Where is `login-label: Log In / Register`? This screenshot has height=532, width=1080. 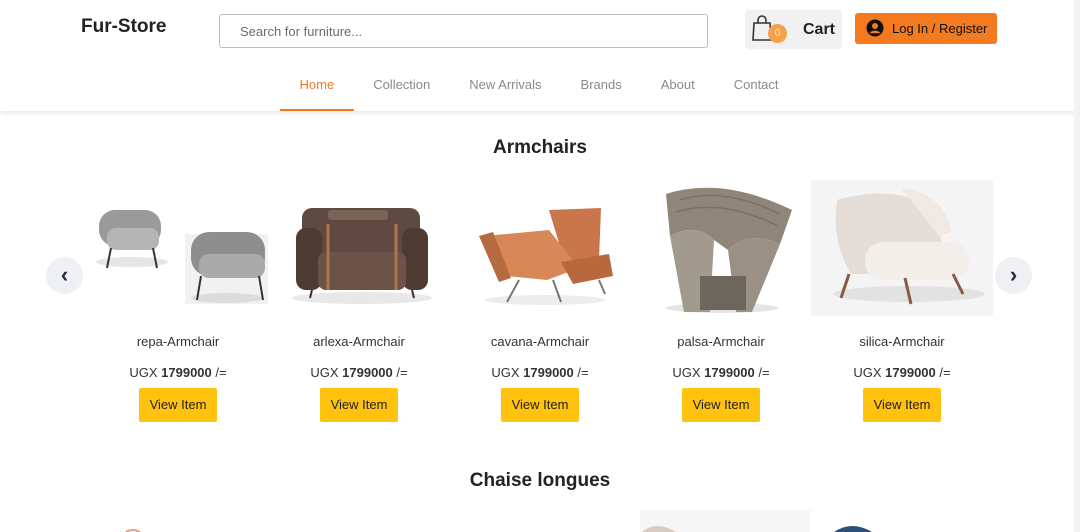
login-label: Log In / Register is located at coordinates (940, 28).